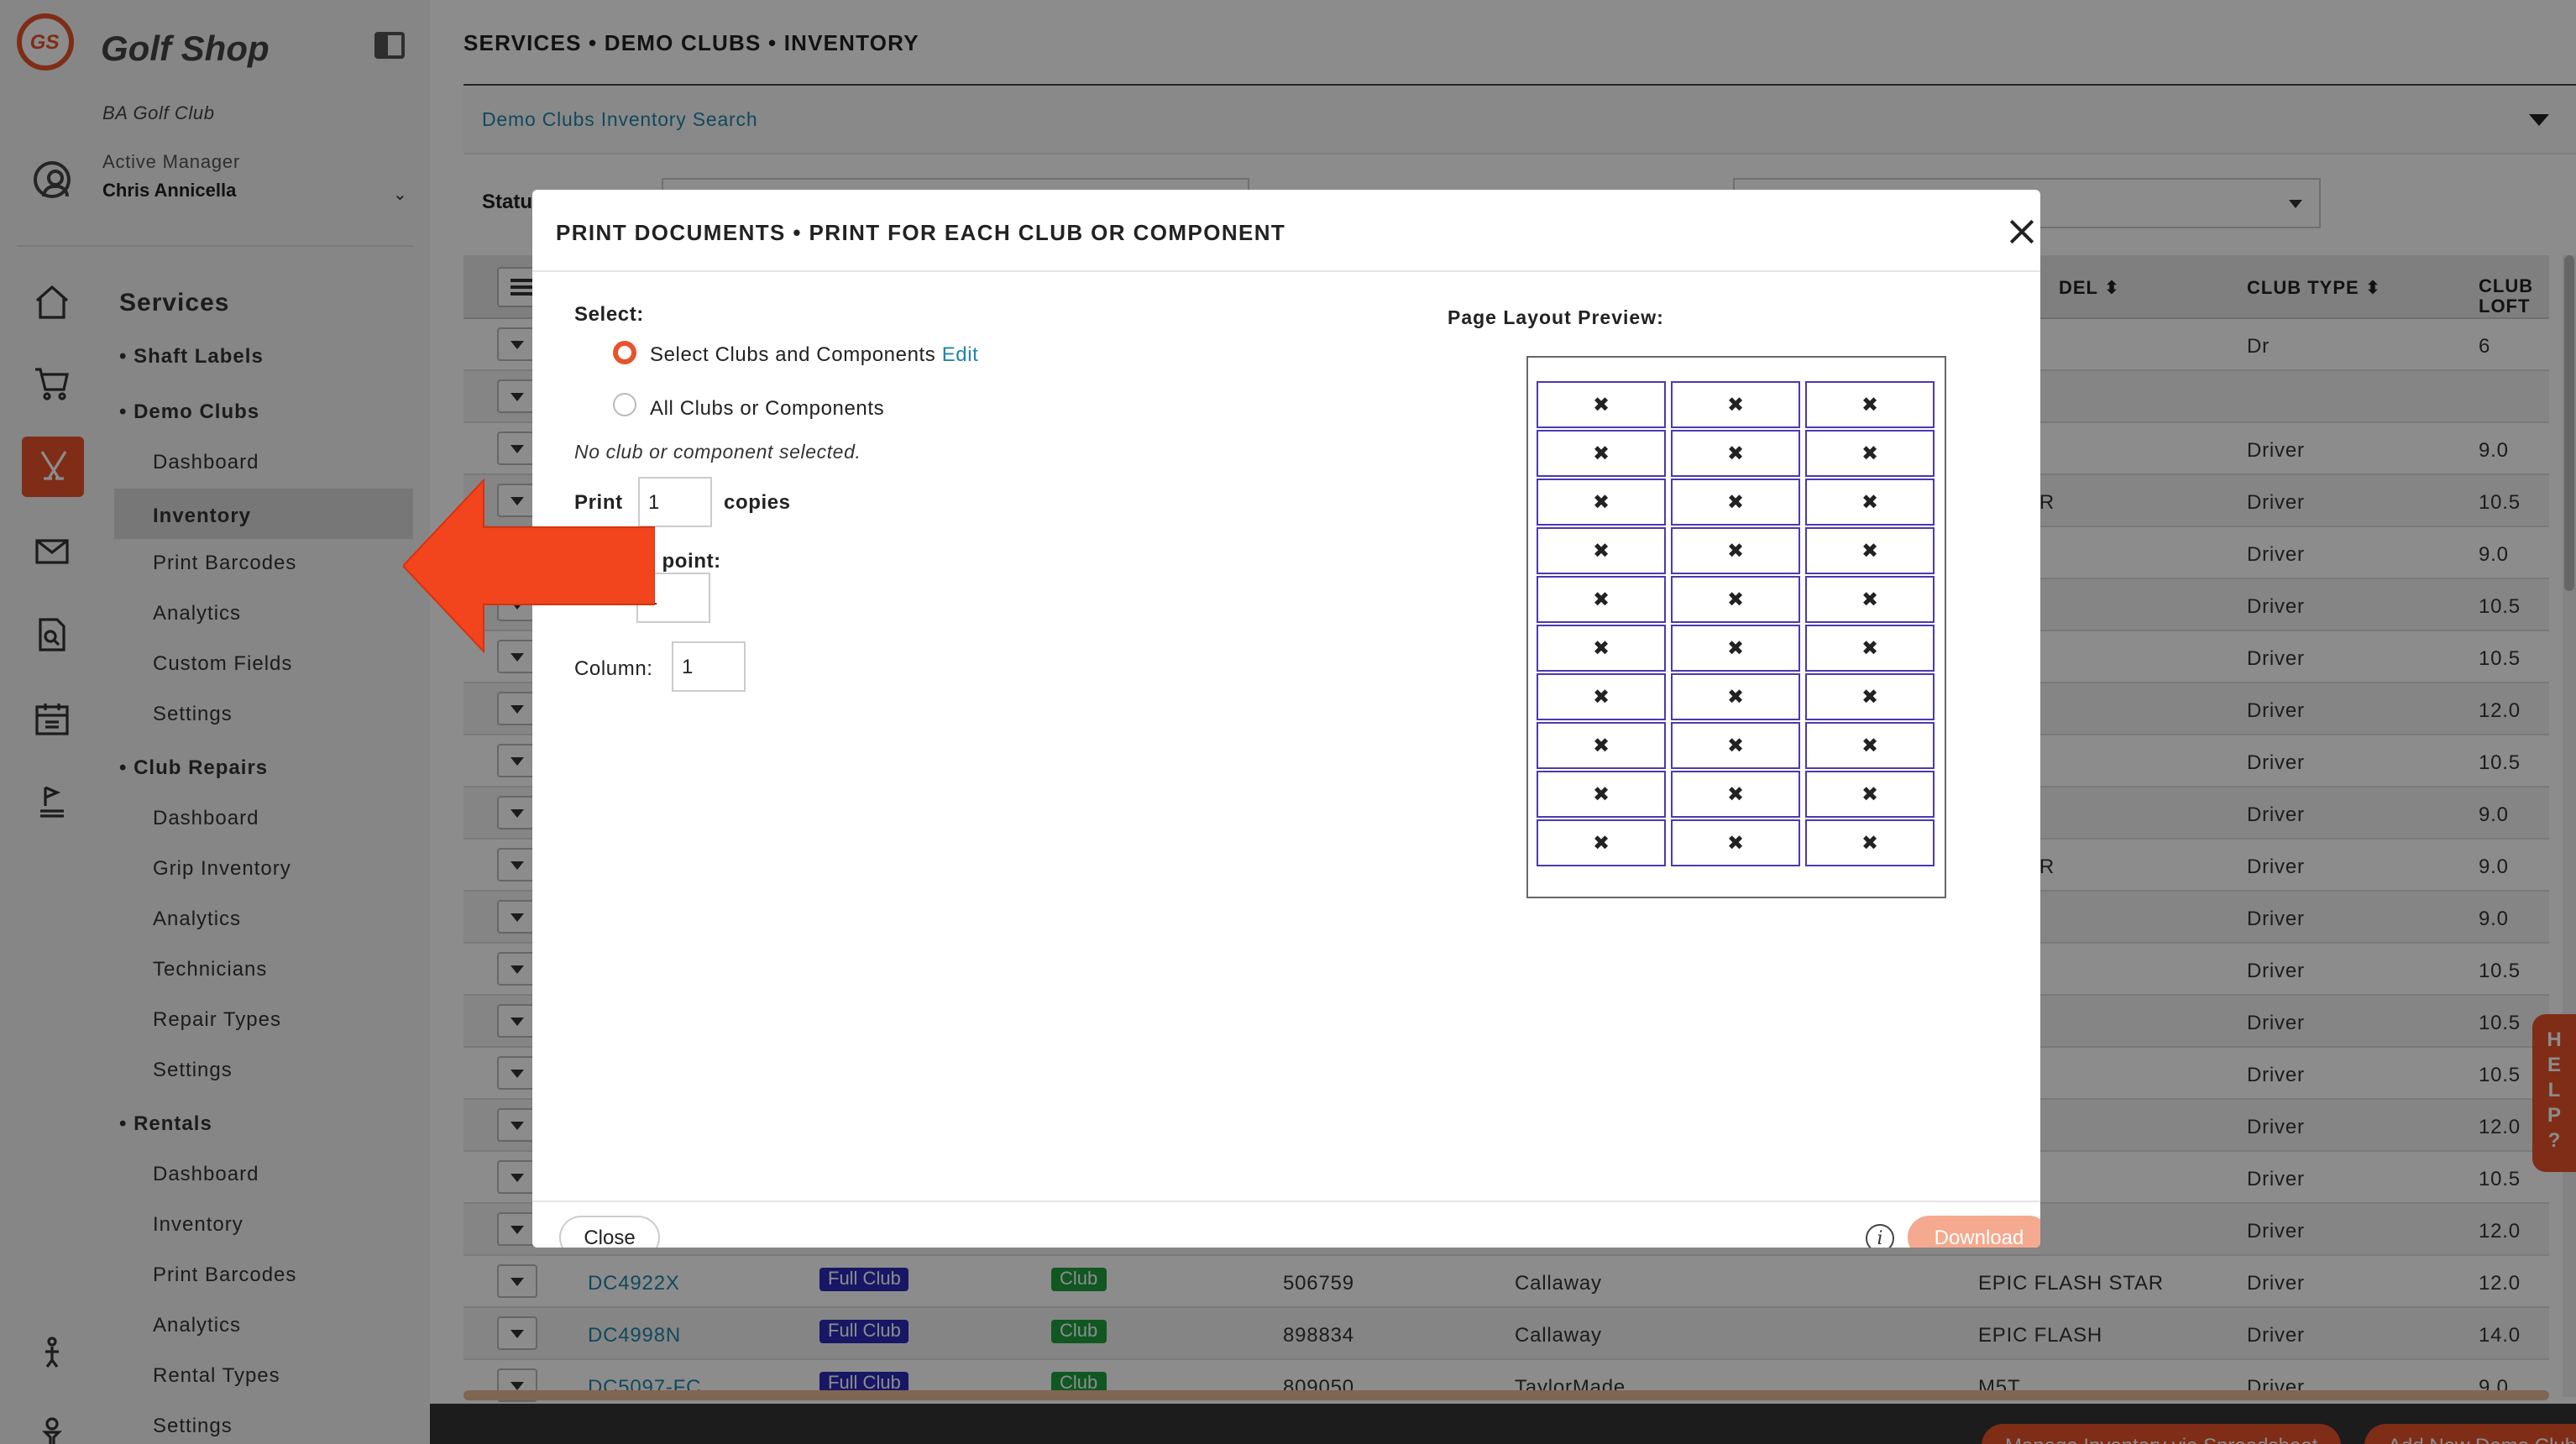  I want to click on modal-header-divider, so click(1286, 271).